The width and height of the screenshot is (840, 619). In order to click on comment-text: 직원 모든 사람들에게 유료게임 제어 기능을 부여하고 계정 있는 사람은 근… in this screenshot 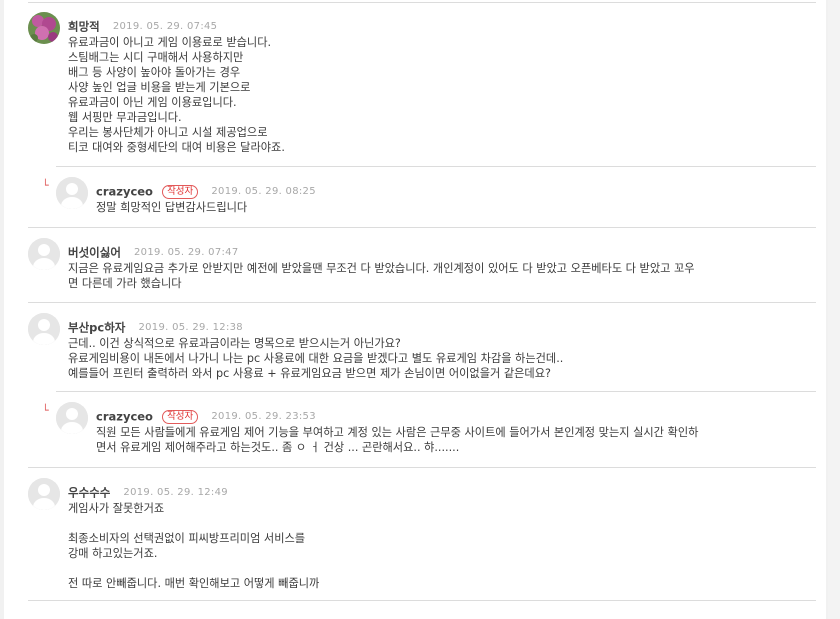, I will do `click(397, 440)`.